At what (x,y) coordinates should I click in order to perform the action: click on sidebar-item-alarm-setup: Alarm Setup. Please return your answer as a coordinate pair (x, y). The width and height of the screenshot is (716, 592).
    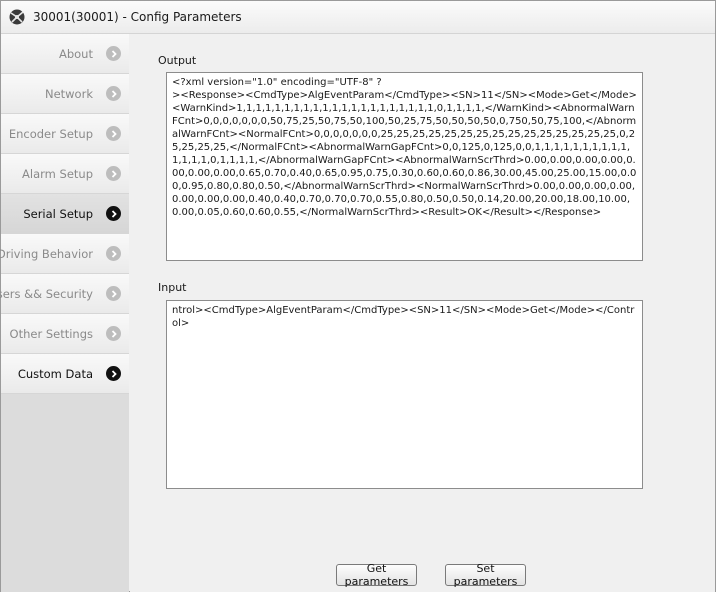
    Looking at the image, I should click on (65, 174).